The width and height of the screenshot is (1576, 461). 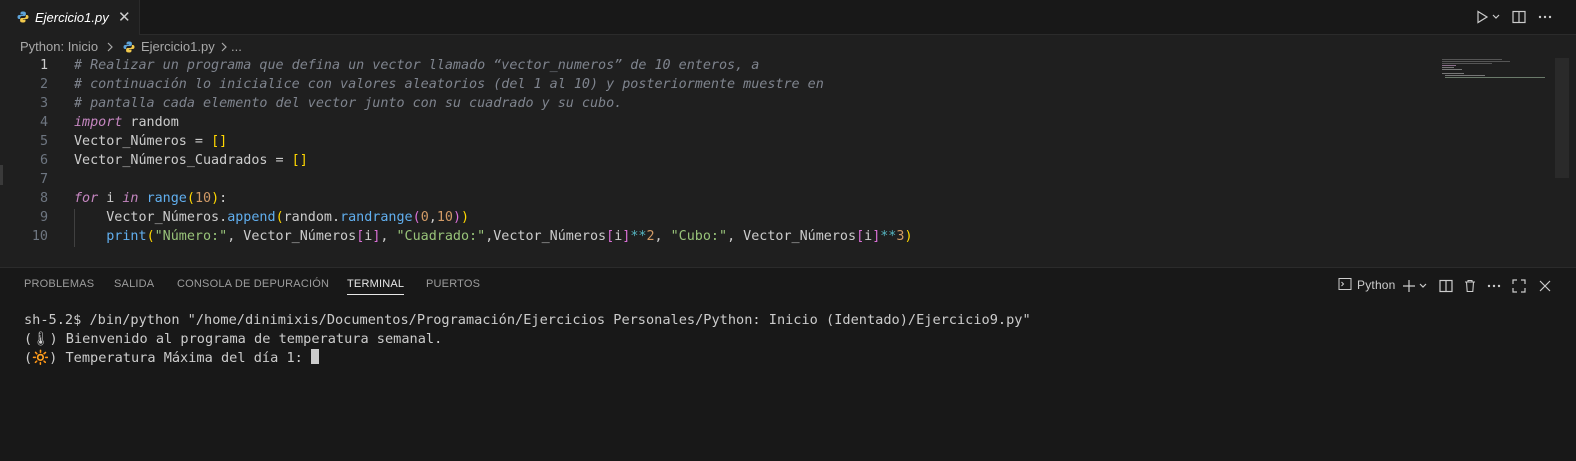 What do you see at coordinates (1482, 17) in the screenshot?
I see `run-icon` at bounding box center [1482, 17].